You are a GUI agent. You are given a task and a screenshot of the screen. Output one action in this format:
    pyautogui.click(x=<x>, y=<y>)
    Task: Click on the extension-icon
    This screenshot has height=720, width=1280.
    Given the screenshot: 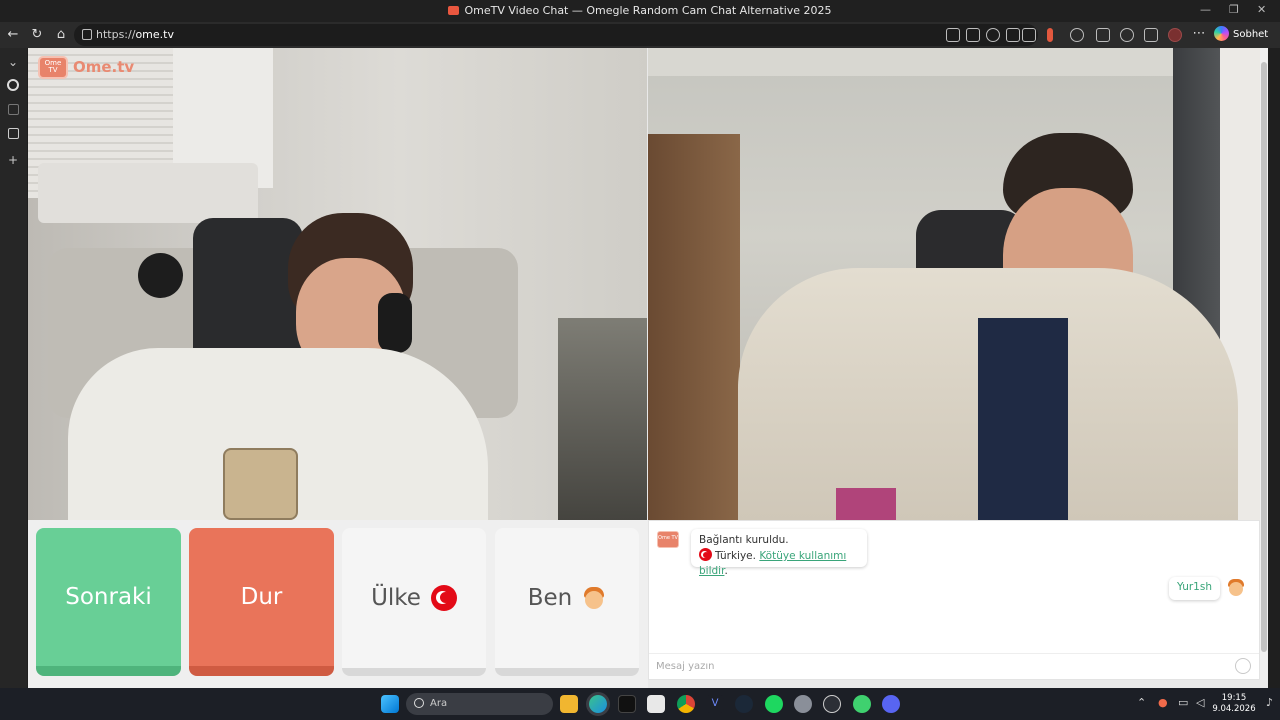 What is the action you would take?
    pyautogui.click(x=1050, y=35)
    